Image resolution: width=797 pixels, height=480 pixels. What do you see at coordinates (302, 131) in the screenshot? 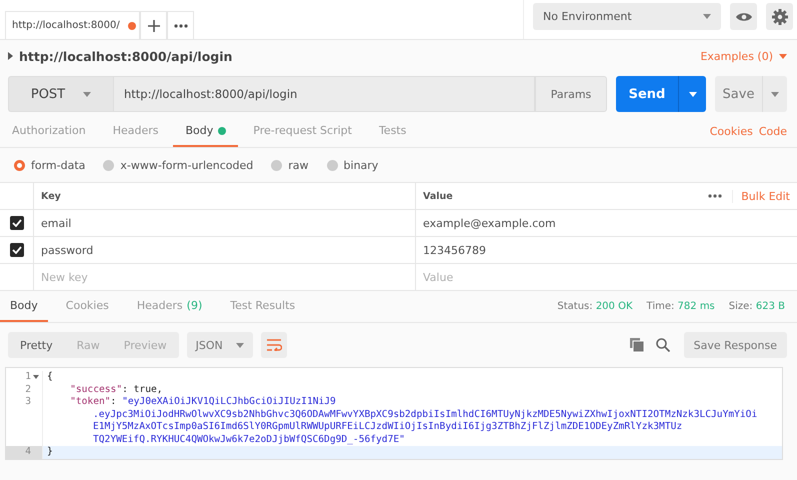
I see `section-tab: Pre-request Script` at bounding box center [302, 131].